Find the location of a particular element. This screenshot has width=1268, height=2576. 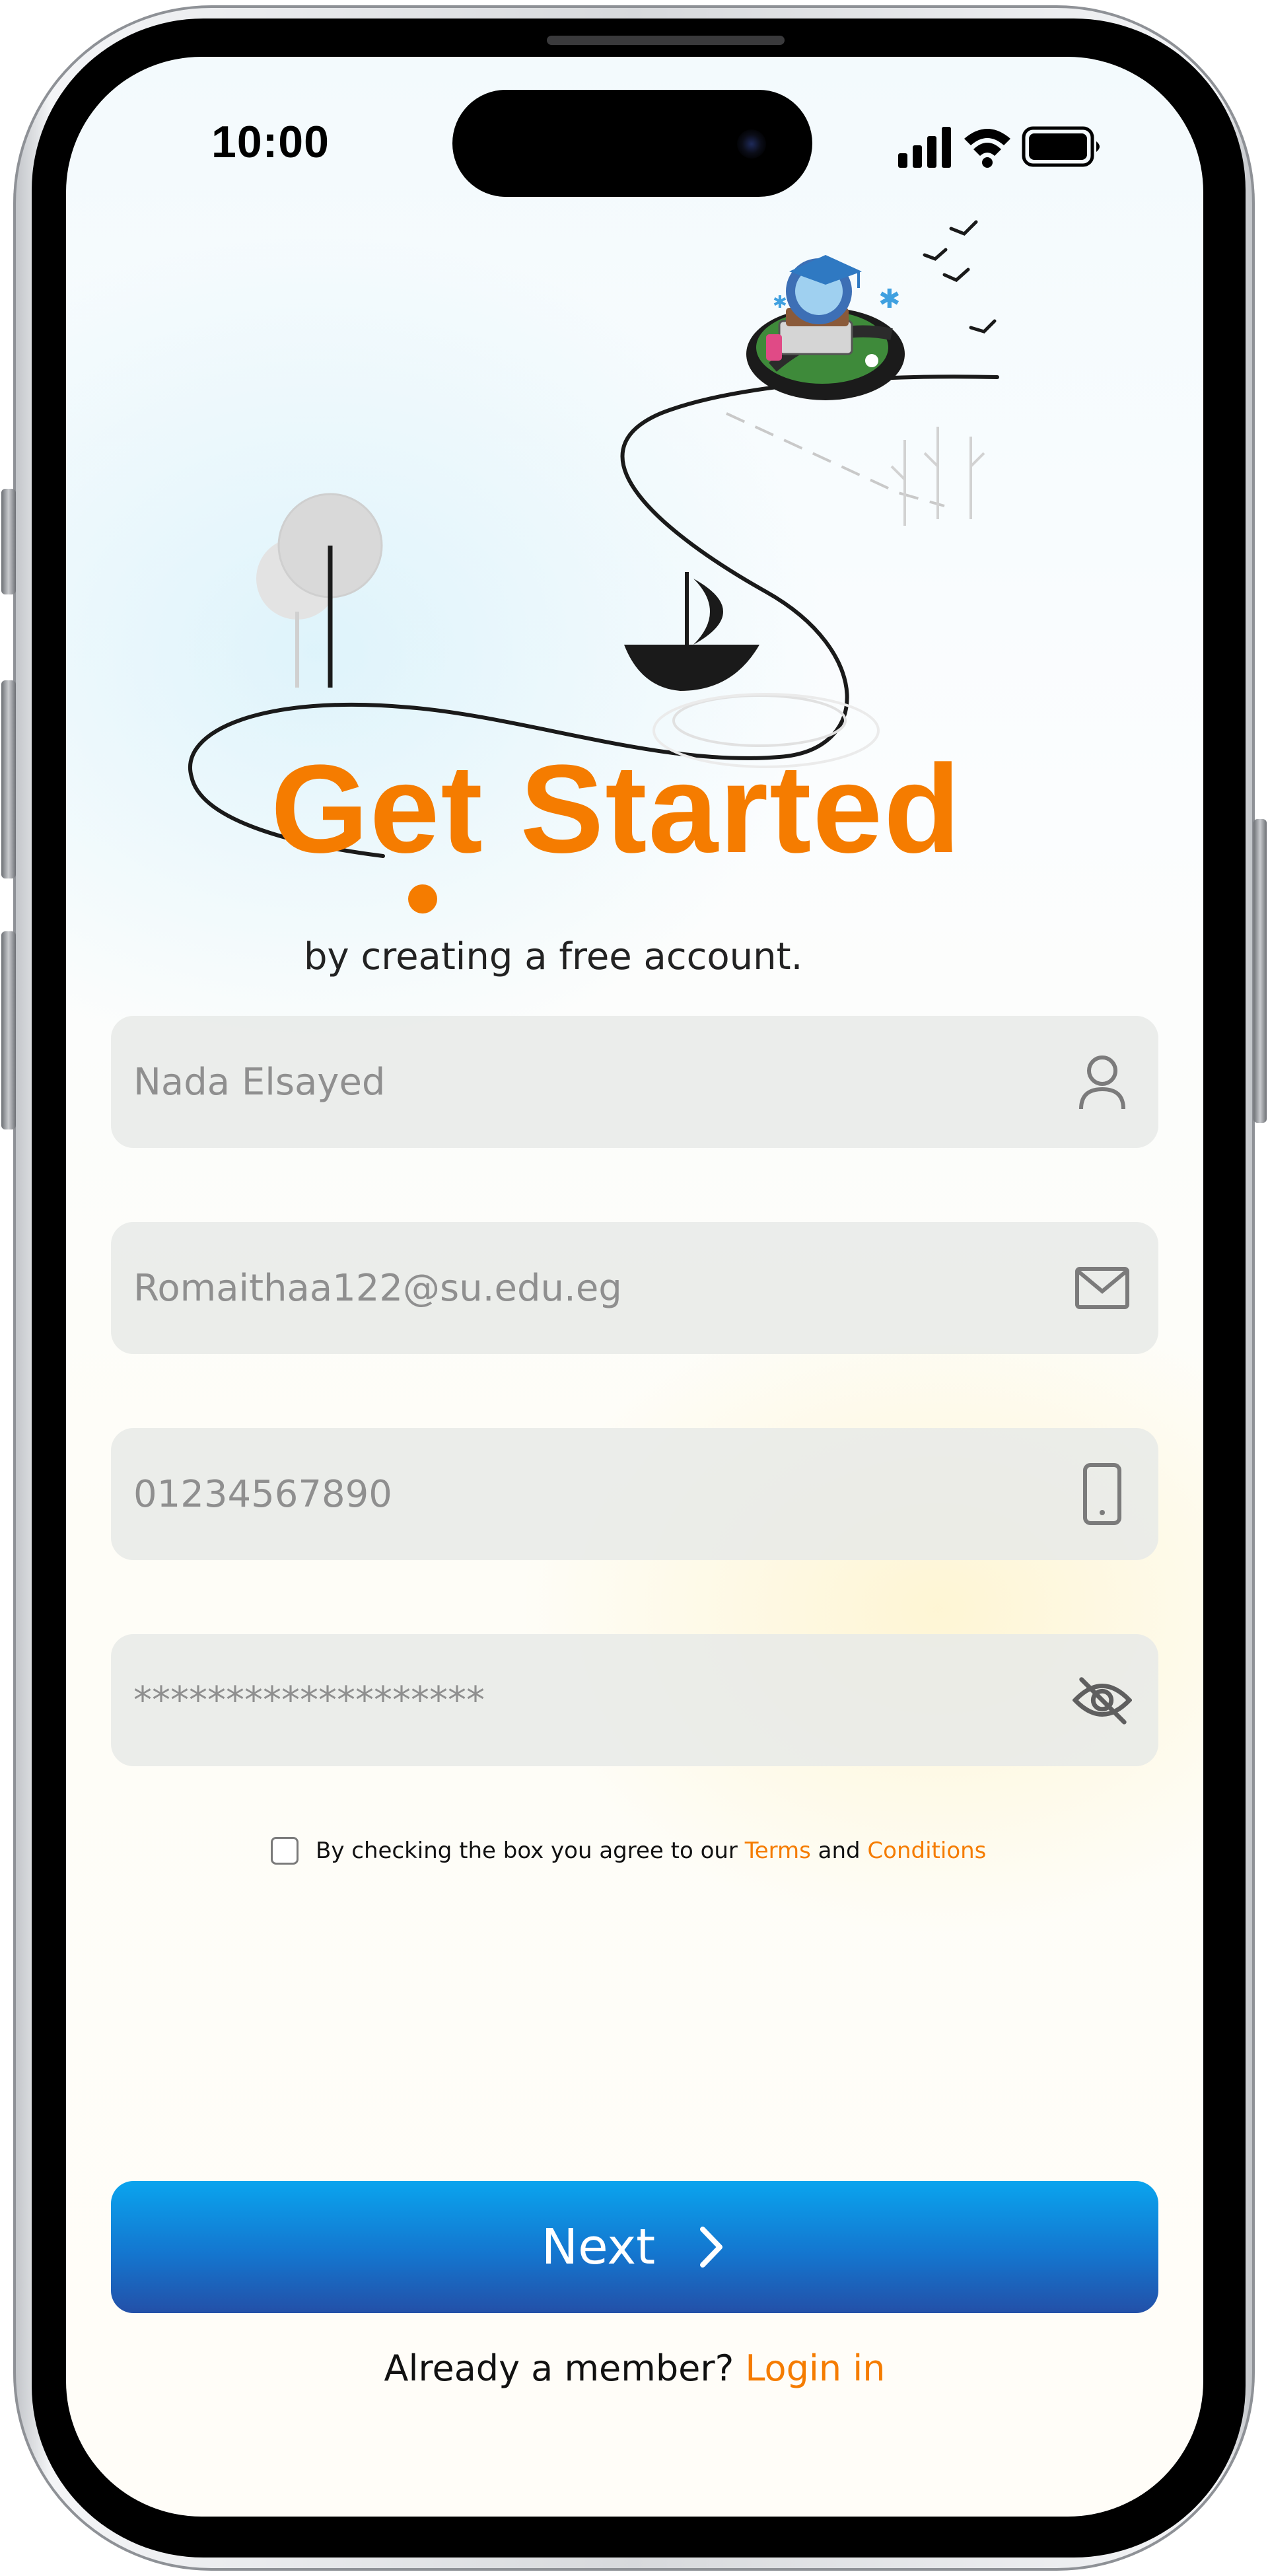

full-name-field is located at coordinates (634, 1082).